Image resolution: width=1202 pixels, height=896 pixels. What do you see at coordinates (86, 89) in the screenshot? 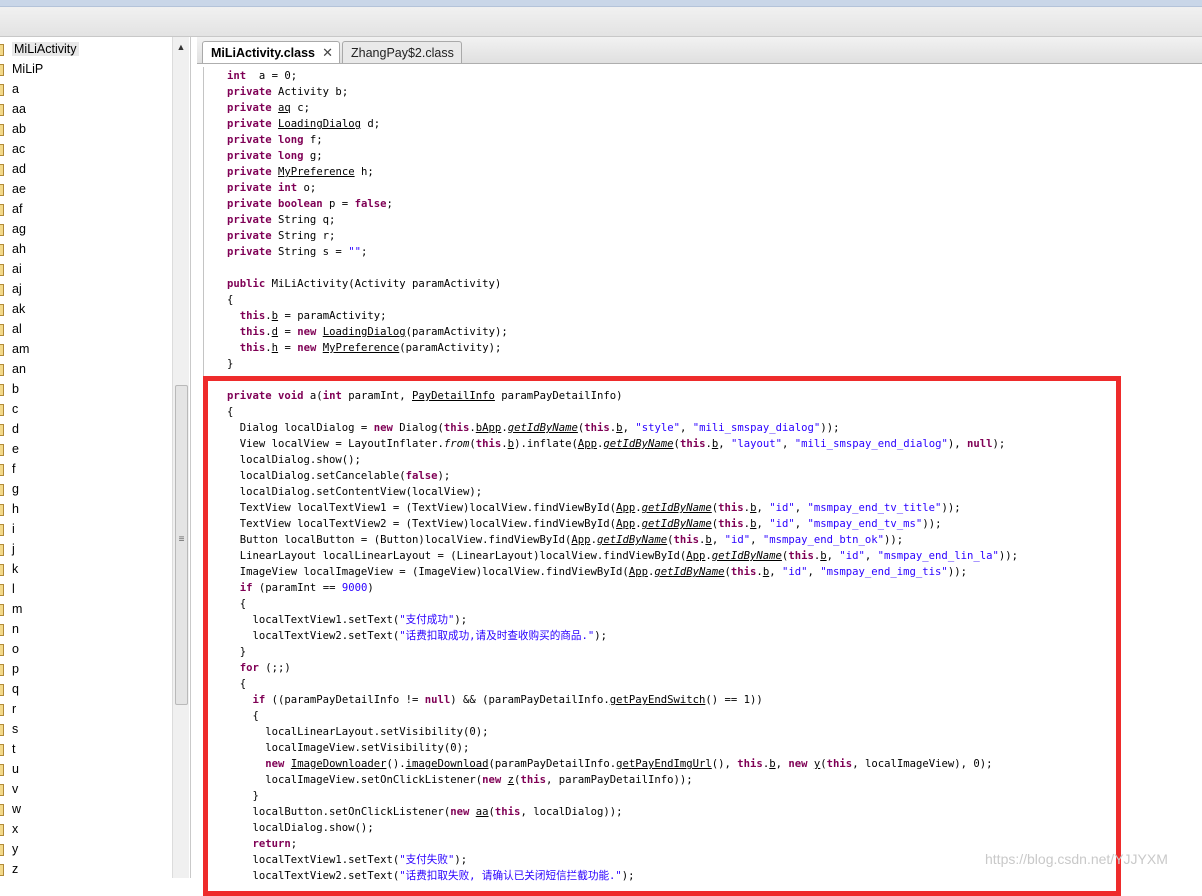
I see `tree-item: a` at bounding box center [86, 89].